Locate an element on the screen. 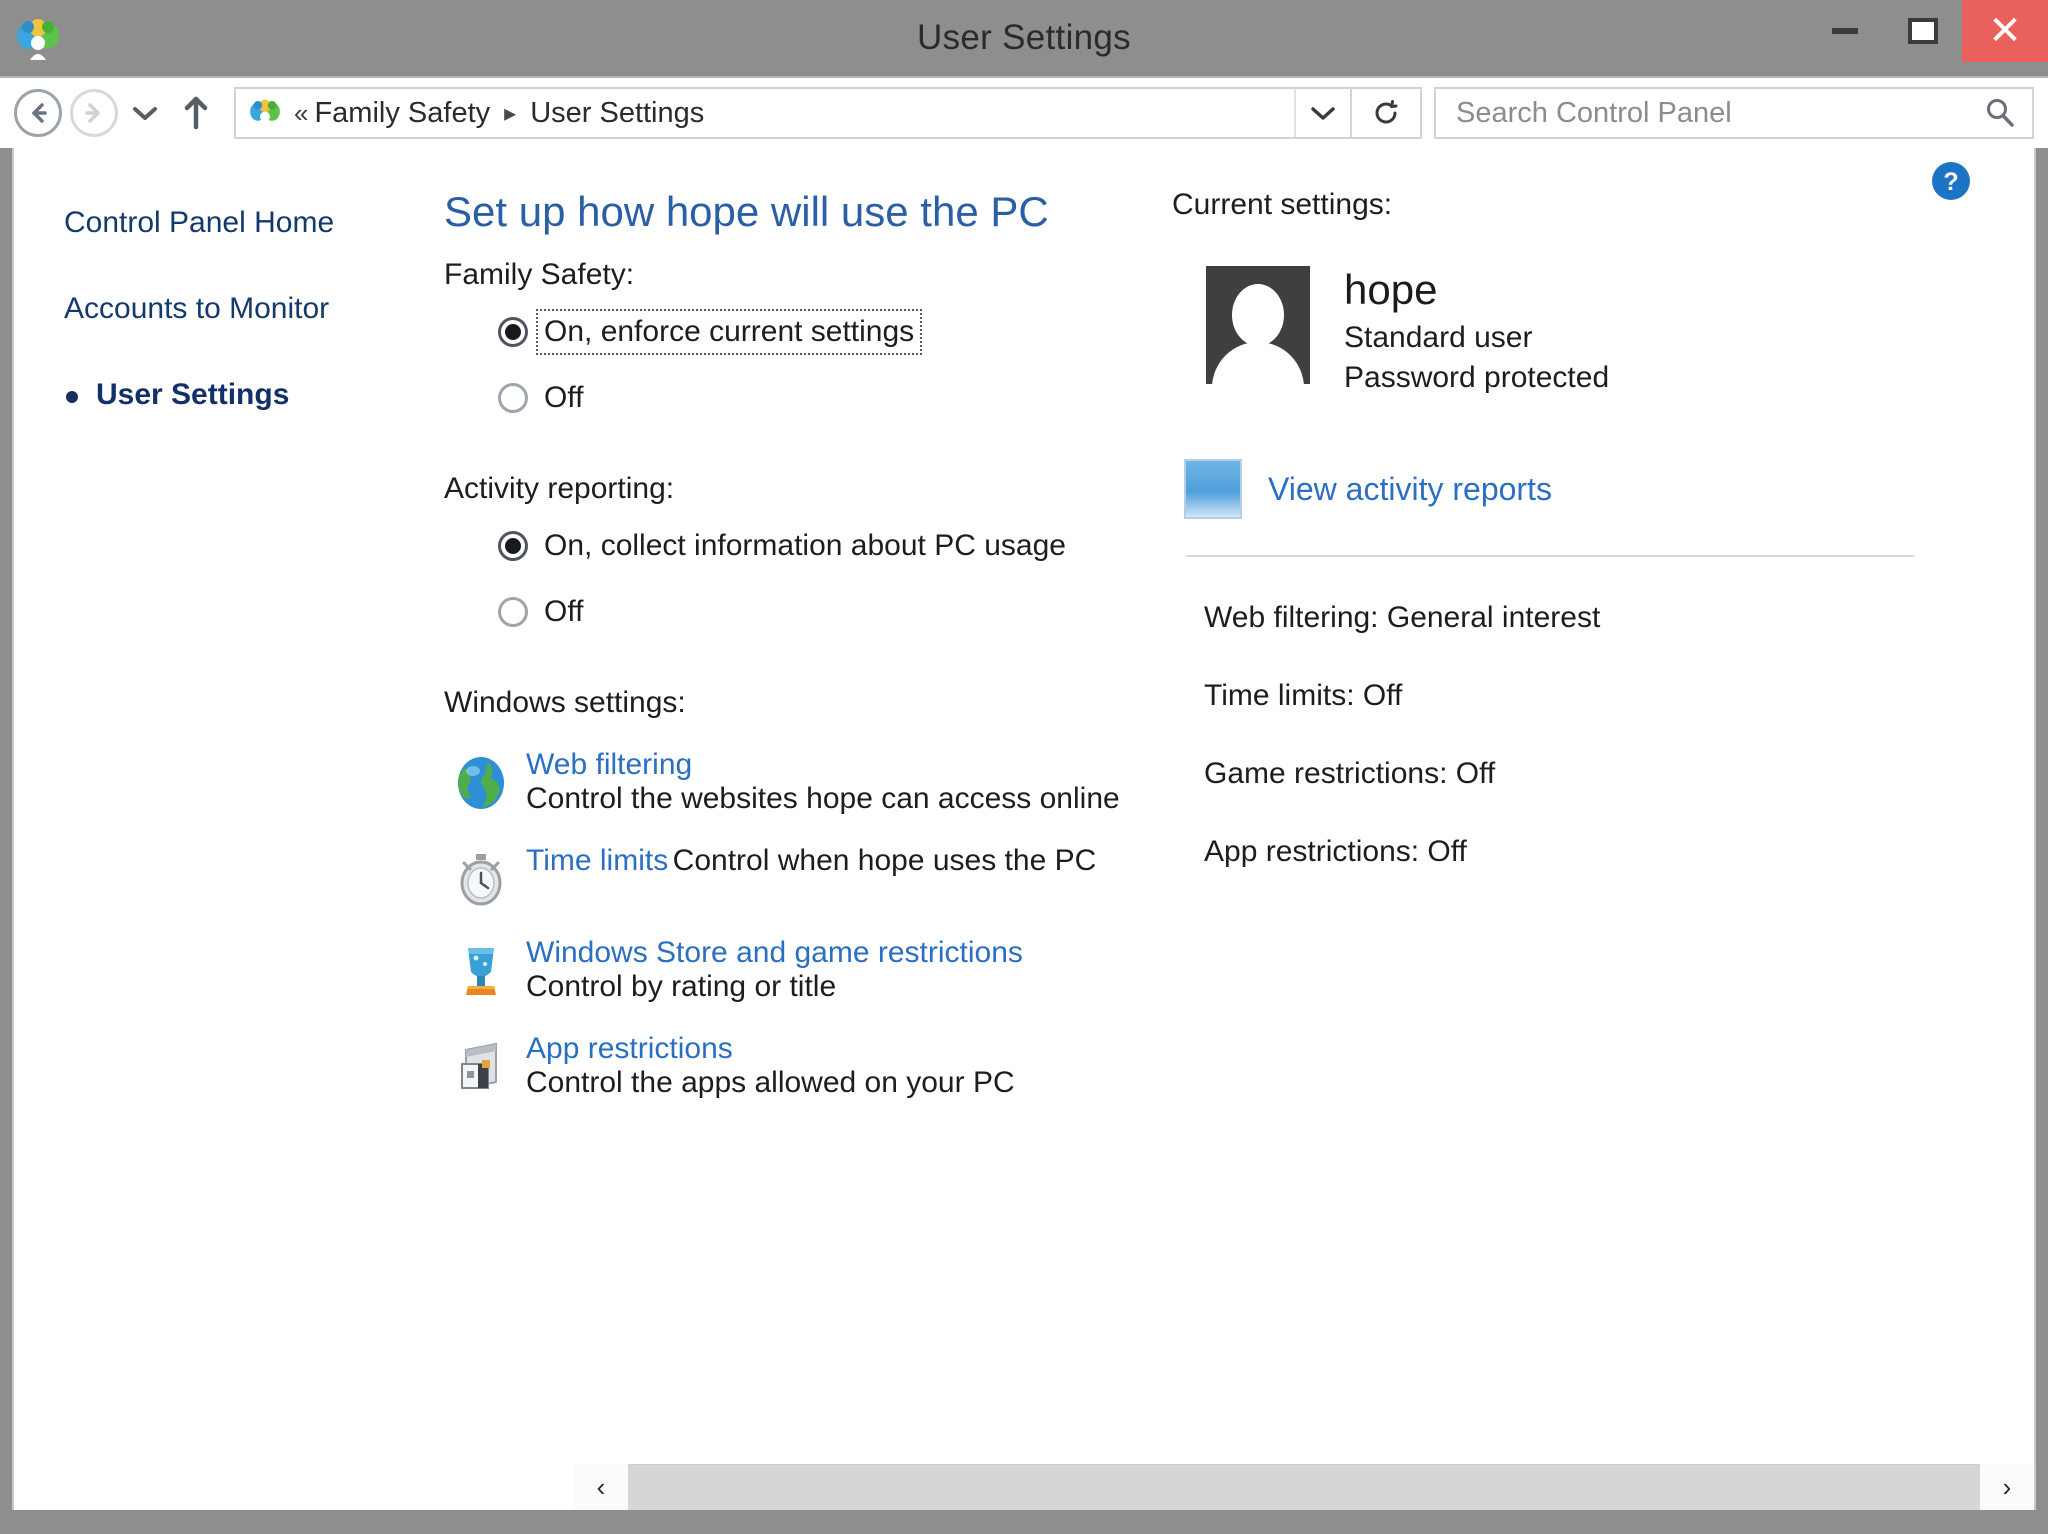  family-safety-on-label: On, enforce current settings is located at coordinates (729, 332).